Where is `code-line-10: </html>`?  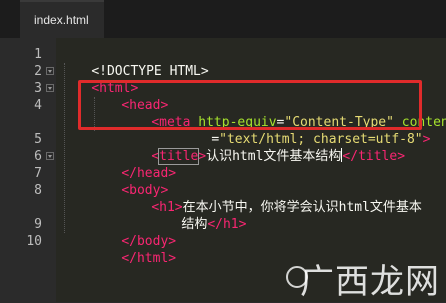
code-line-10: </html> is located at coordinates (149, 258).